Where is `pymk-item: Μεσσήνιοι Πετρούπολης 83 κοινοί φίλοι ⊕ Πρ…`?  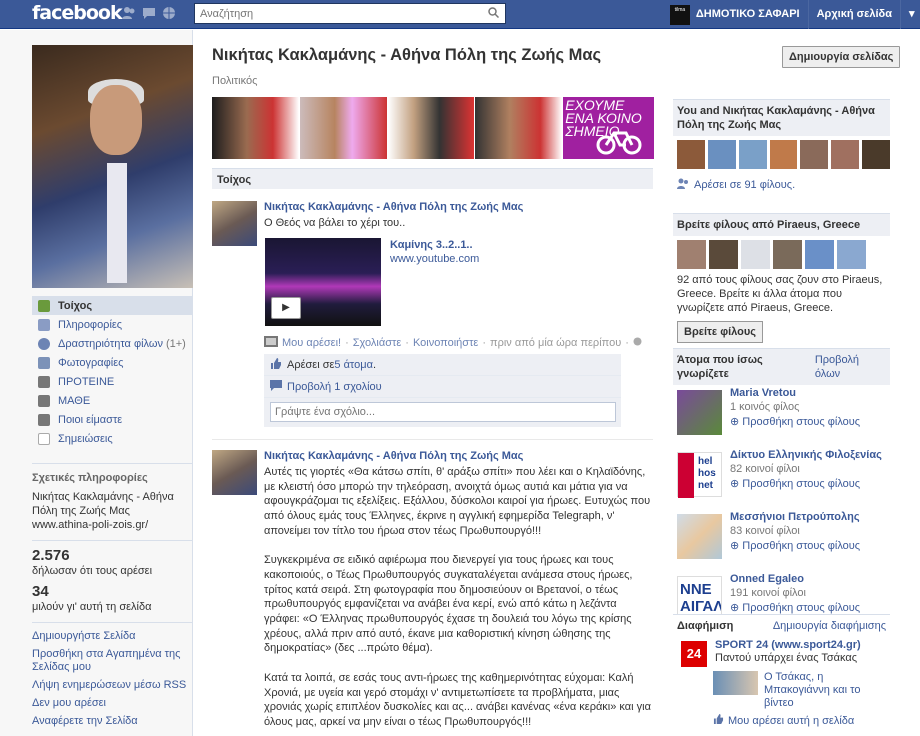
pymk-item: Μεσσήνιοι Πετρούπολης 83 κοινοί φίλοι ⊕ Πρ… is located at coordinates (781, 541).